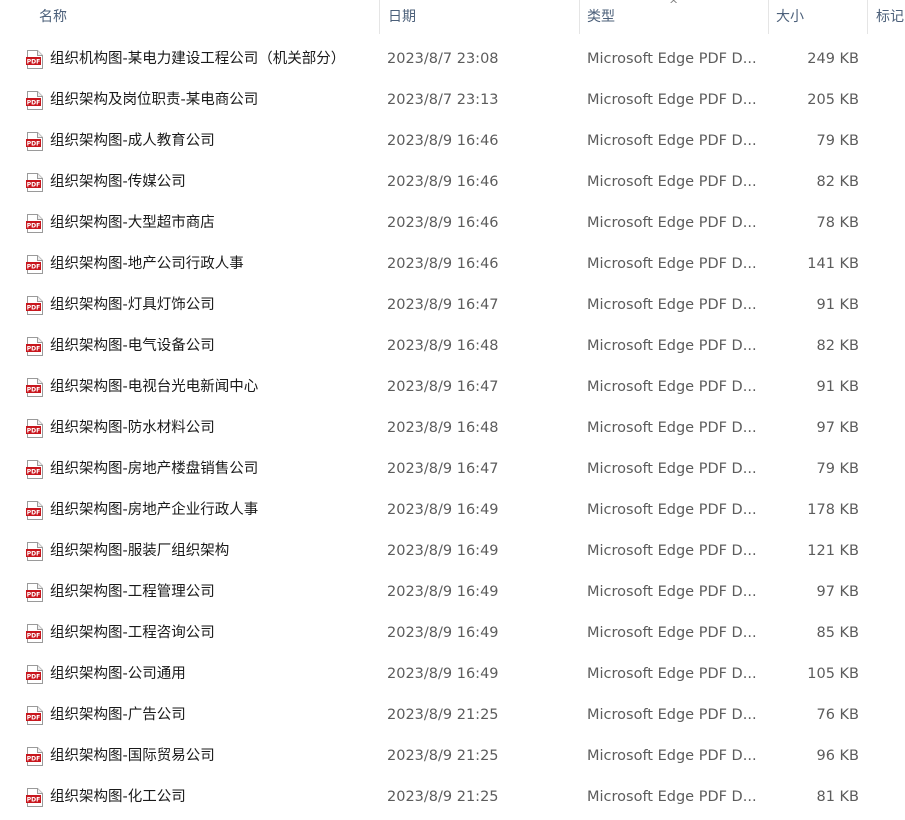 This screenshot has width=905, height=820. What do you see at coordinates (212, 428) in the screenshot?
I see `file-name: 组织架构图-防水材料公司` at bounding box center [212, 428].